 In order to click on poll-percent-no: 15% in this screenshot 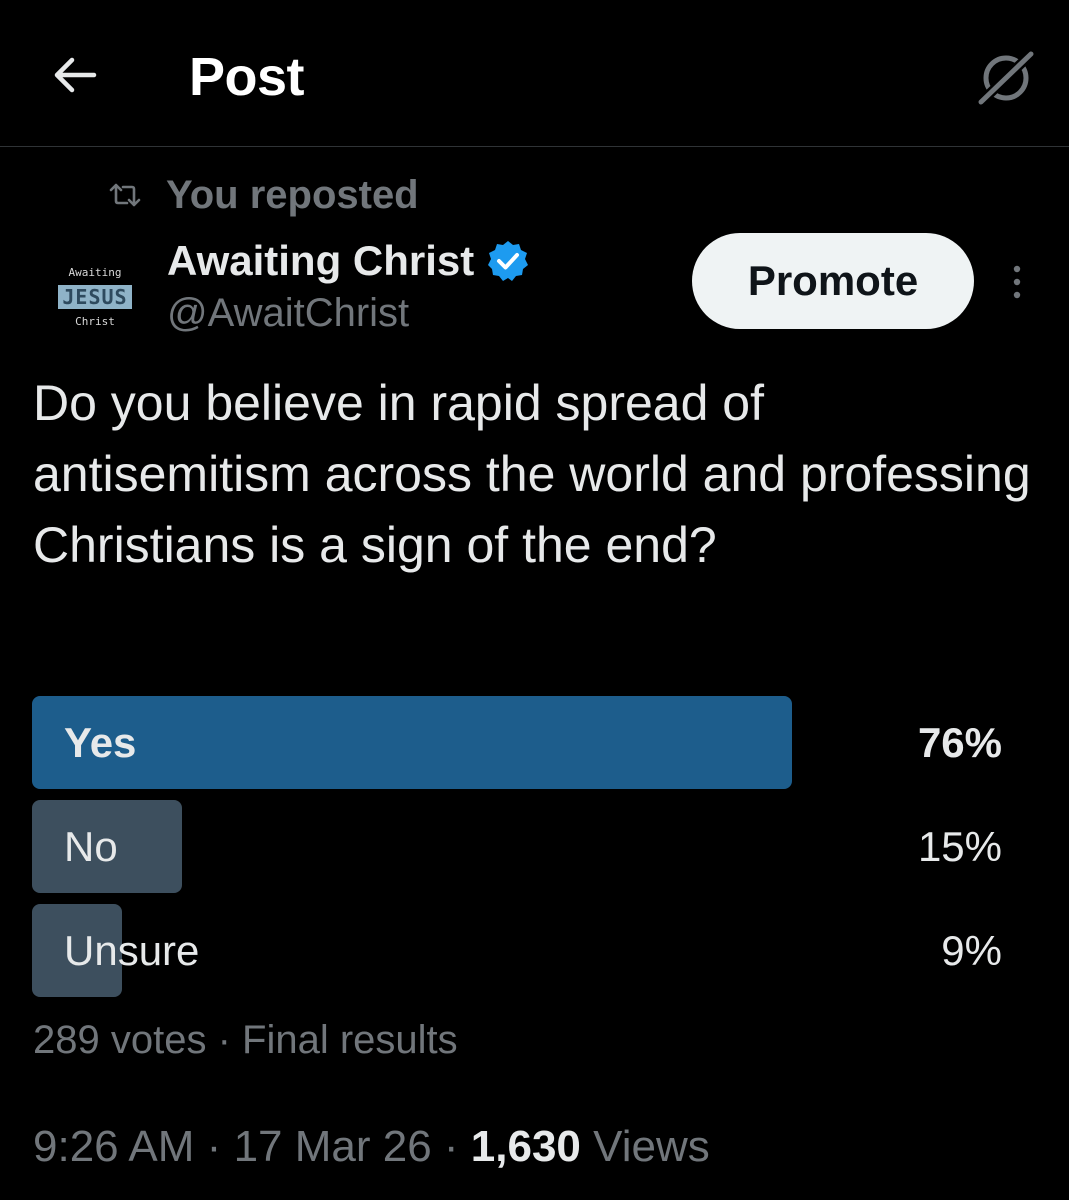, I will do `click(959, 846)`.